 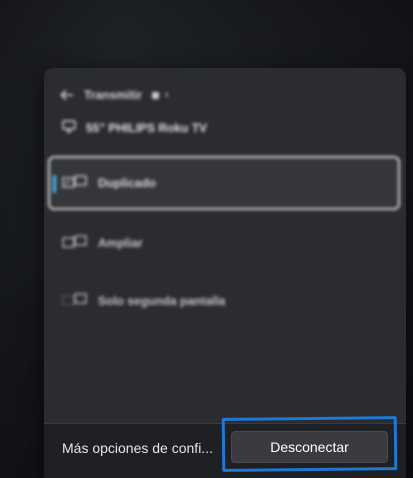 What do you see at coordinates (127, 183) in the screenshot?
I see `mode-label: Duplicado` at bounding box center [127, 183].